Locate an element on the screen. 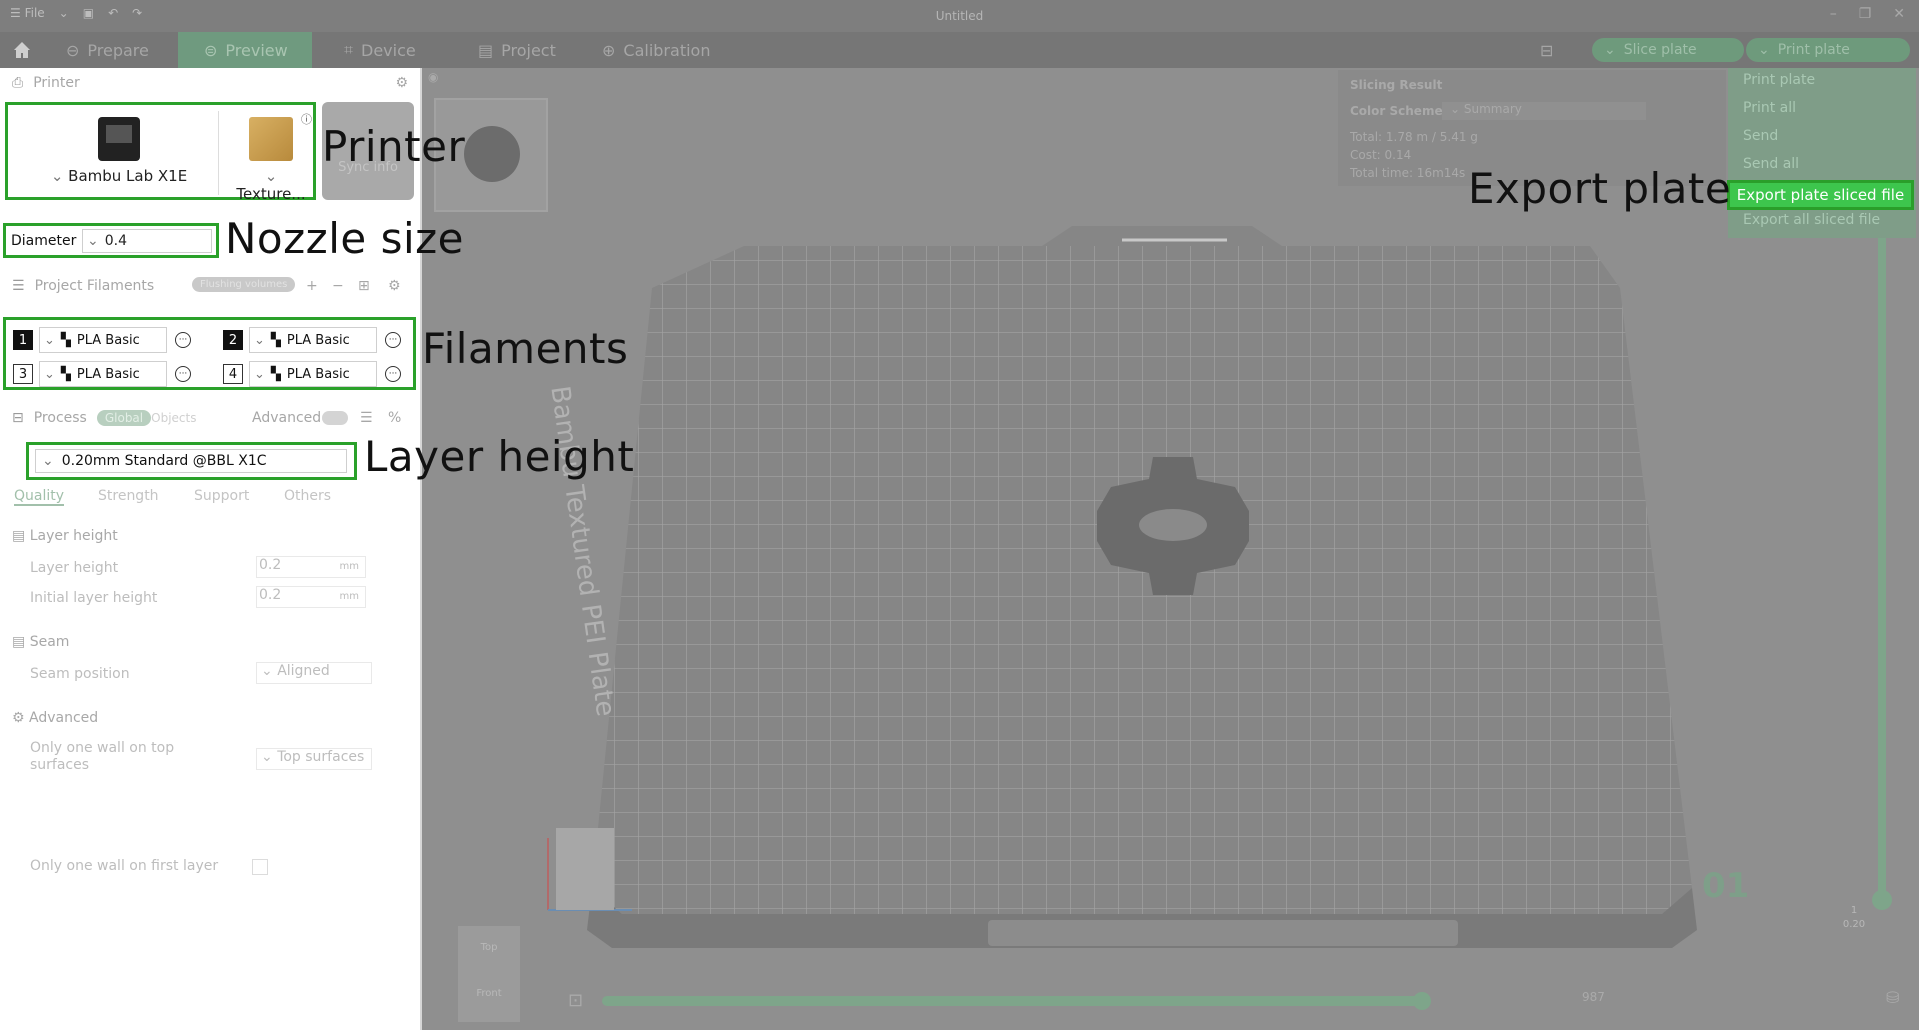 This screenshot has width=1919, height=1030. advanced-group-title: Advanced is located at coordinates (64, 718).